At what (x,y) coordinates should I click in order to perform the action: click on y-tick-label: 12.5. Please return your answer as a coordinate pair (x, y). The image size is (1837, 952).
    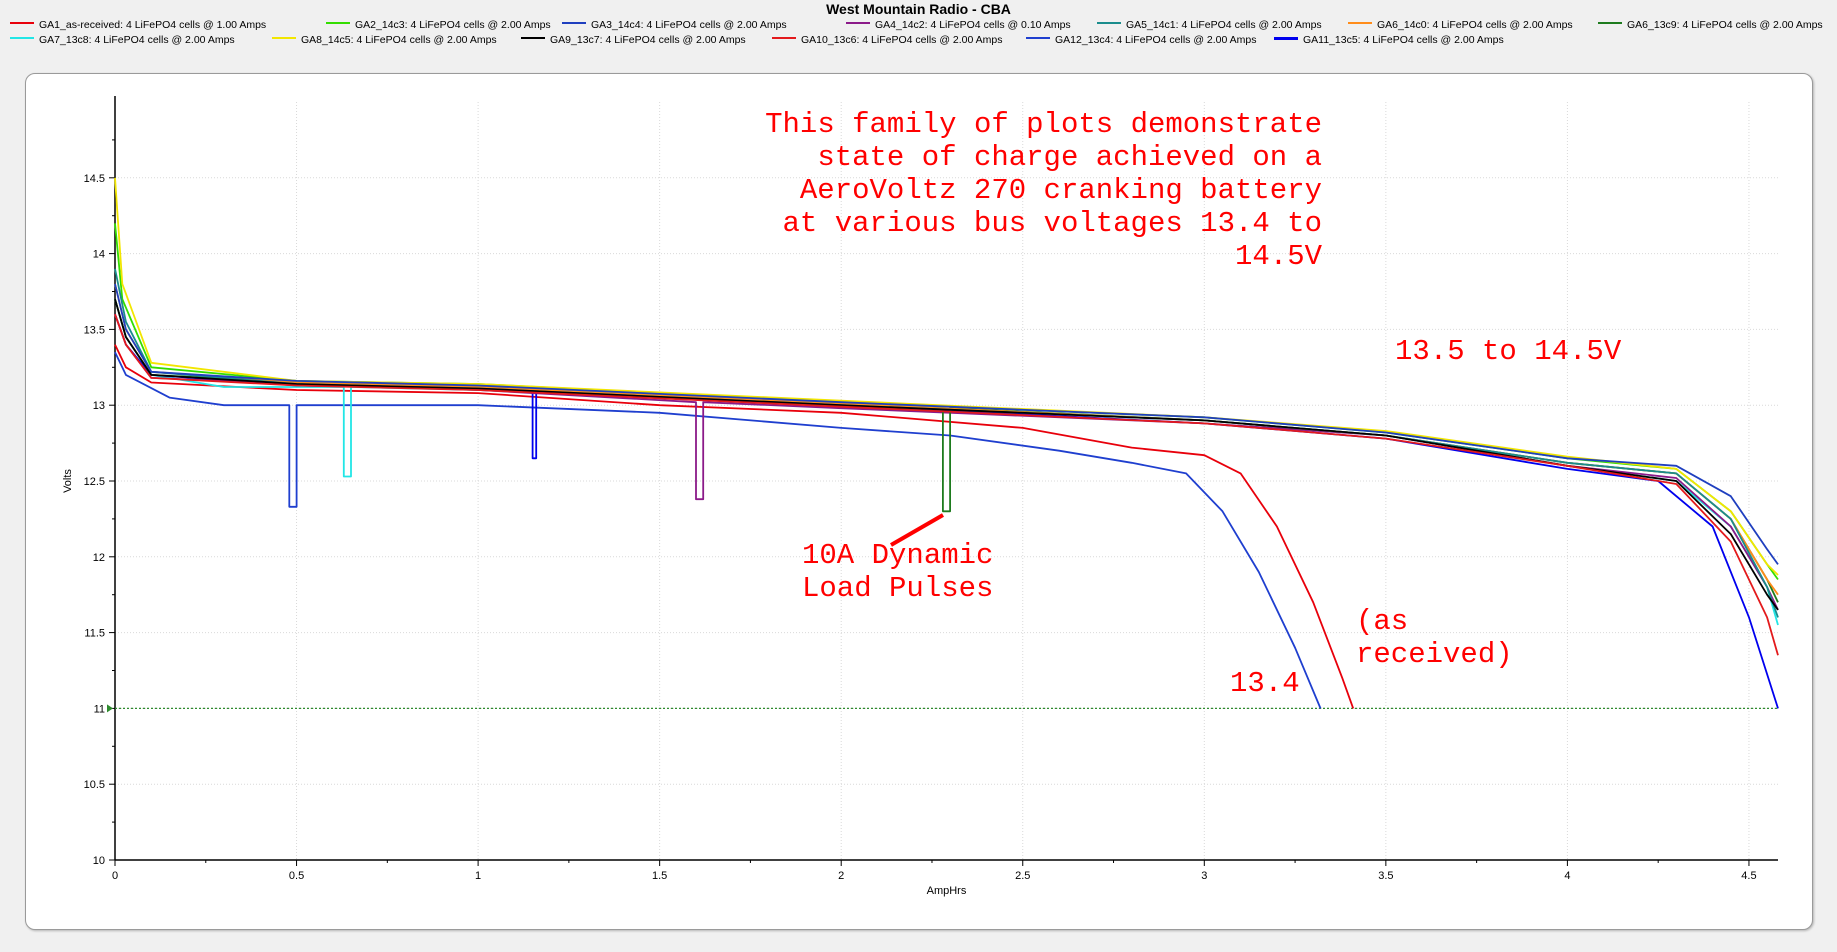
    Looking at the image, I should click on (94, 482).